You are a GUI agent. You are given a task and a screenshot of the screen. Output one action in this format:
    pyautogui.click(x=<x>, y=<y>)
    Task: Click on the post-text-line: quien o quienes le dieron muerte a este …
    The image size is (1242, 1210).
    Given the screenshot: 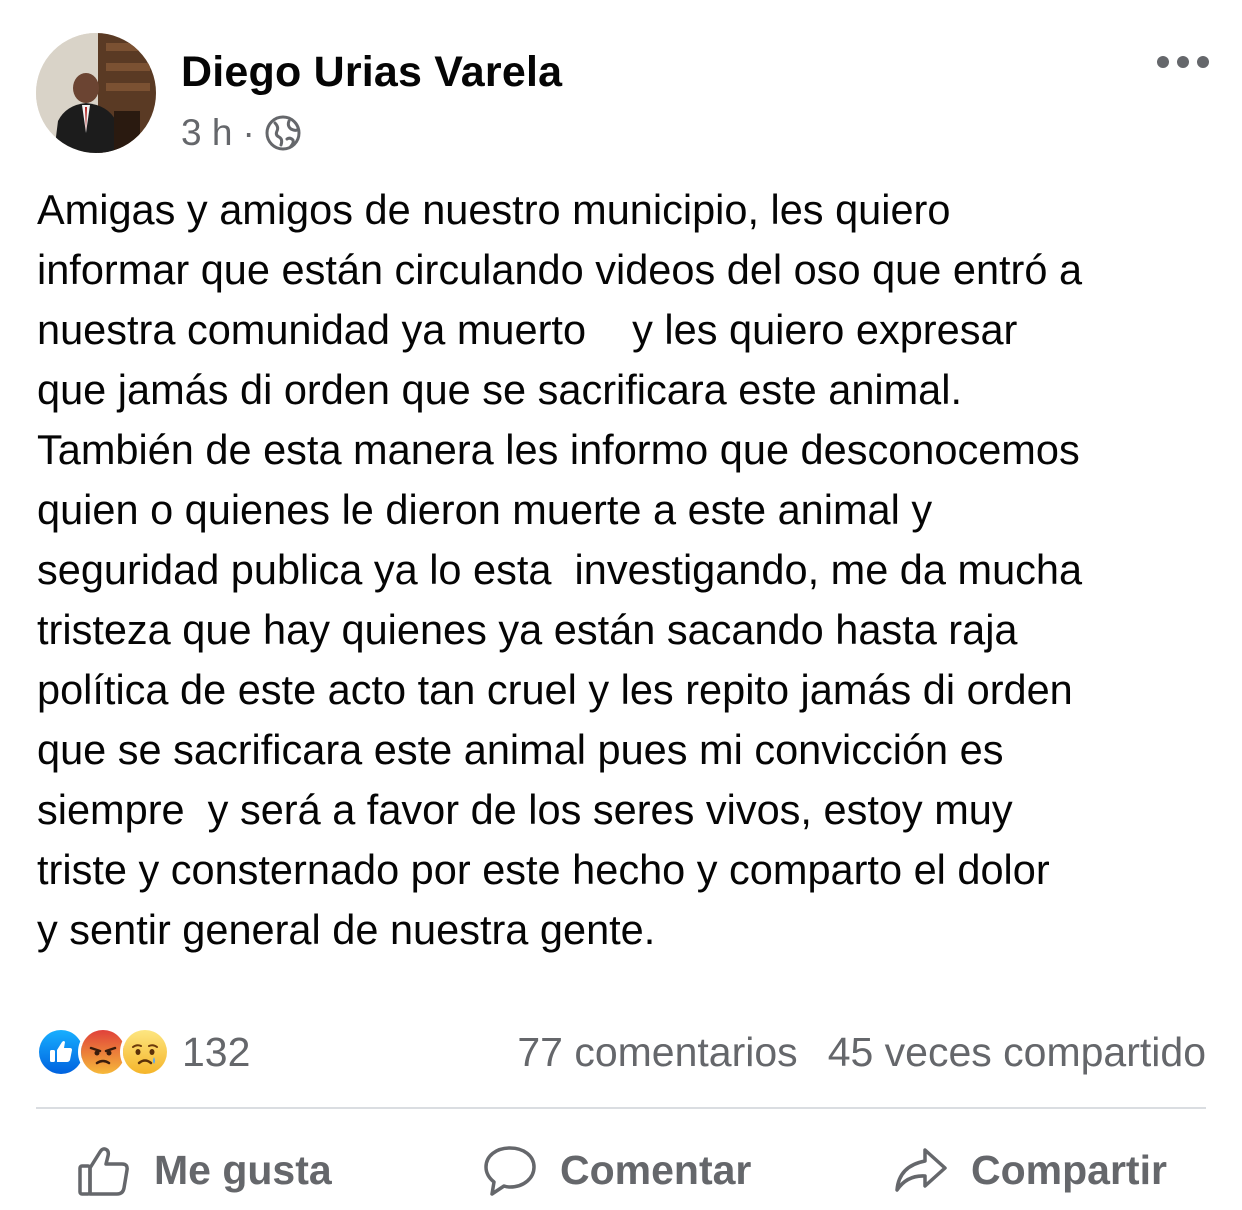 What is the action you would take?
    pyautogui.click(x=485, y=509)
    